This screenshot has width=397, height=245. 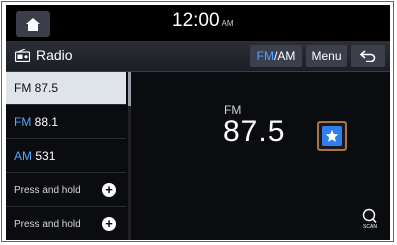 What do you see at coordinates (34, 156) in the screenshot?
I see `preset-label: AM 531` at bounding box center [34, 156].